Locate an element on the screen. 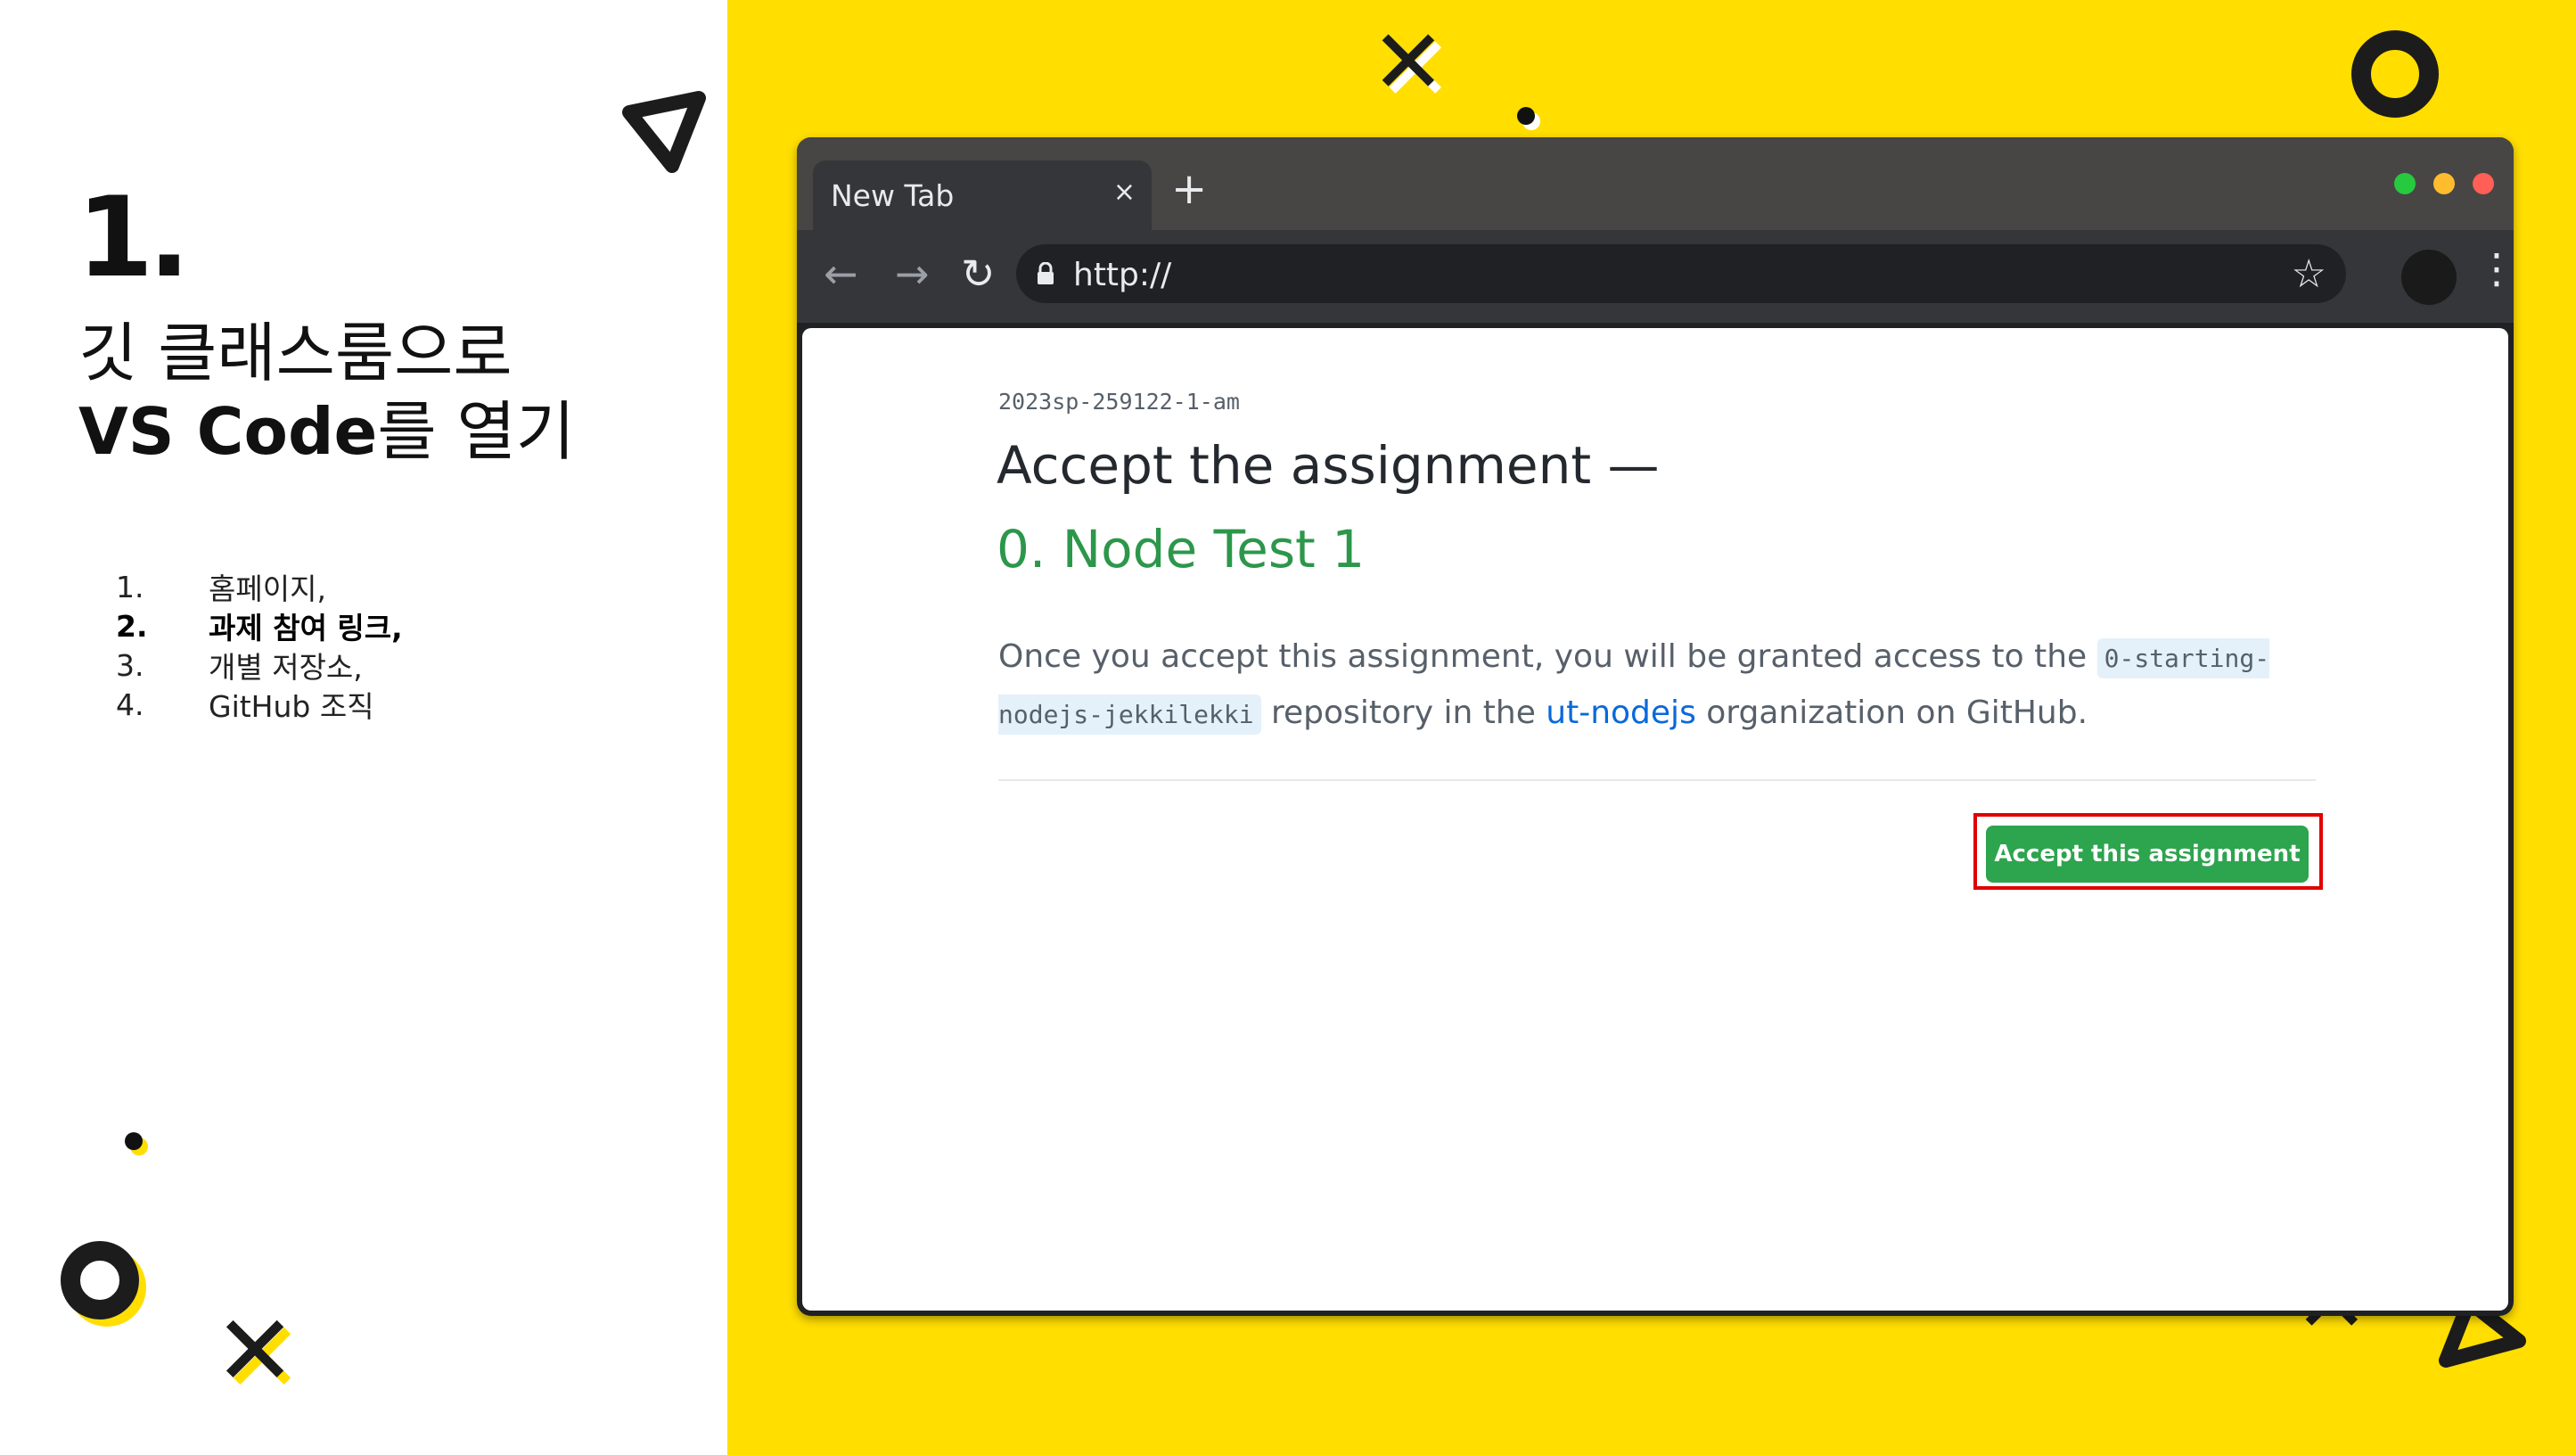  desc-text: organization on GitHub. is located at coordinates (1891, 713).